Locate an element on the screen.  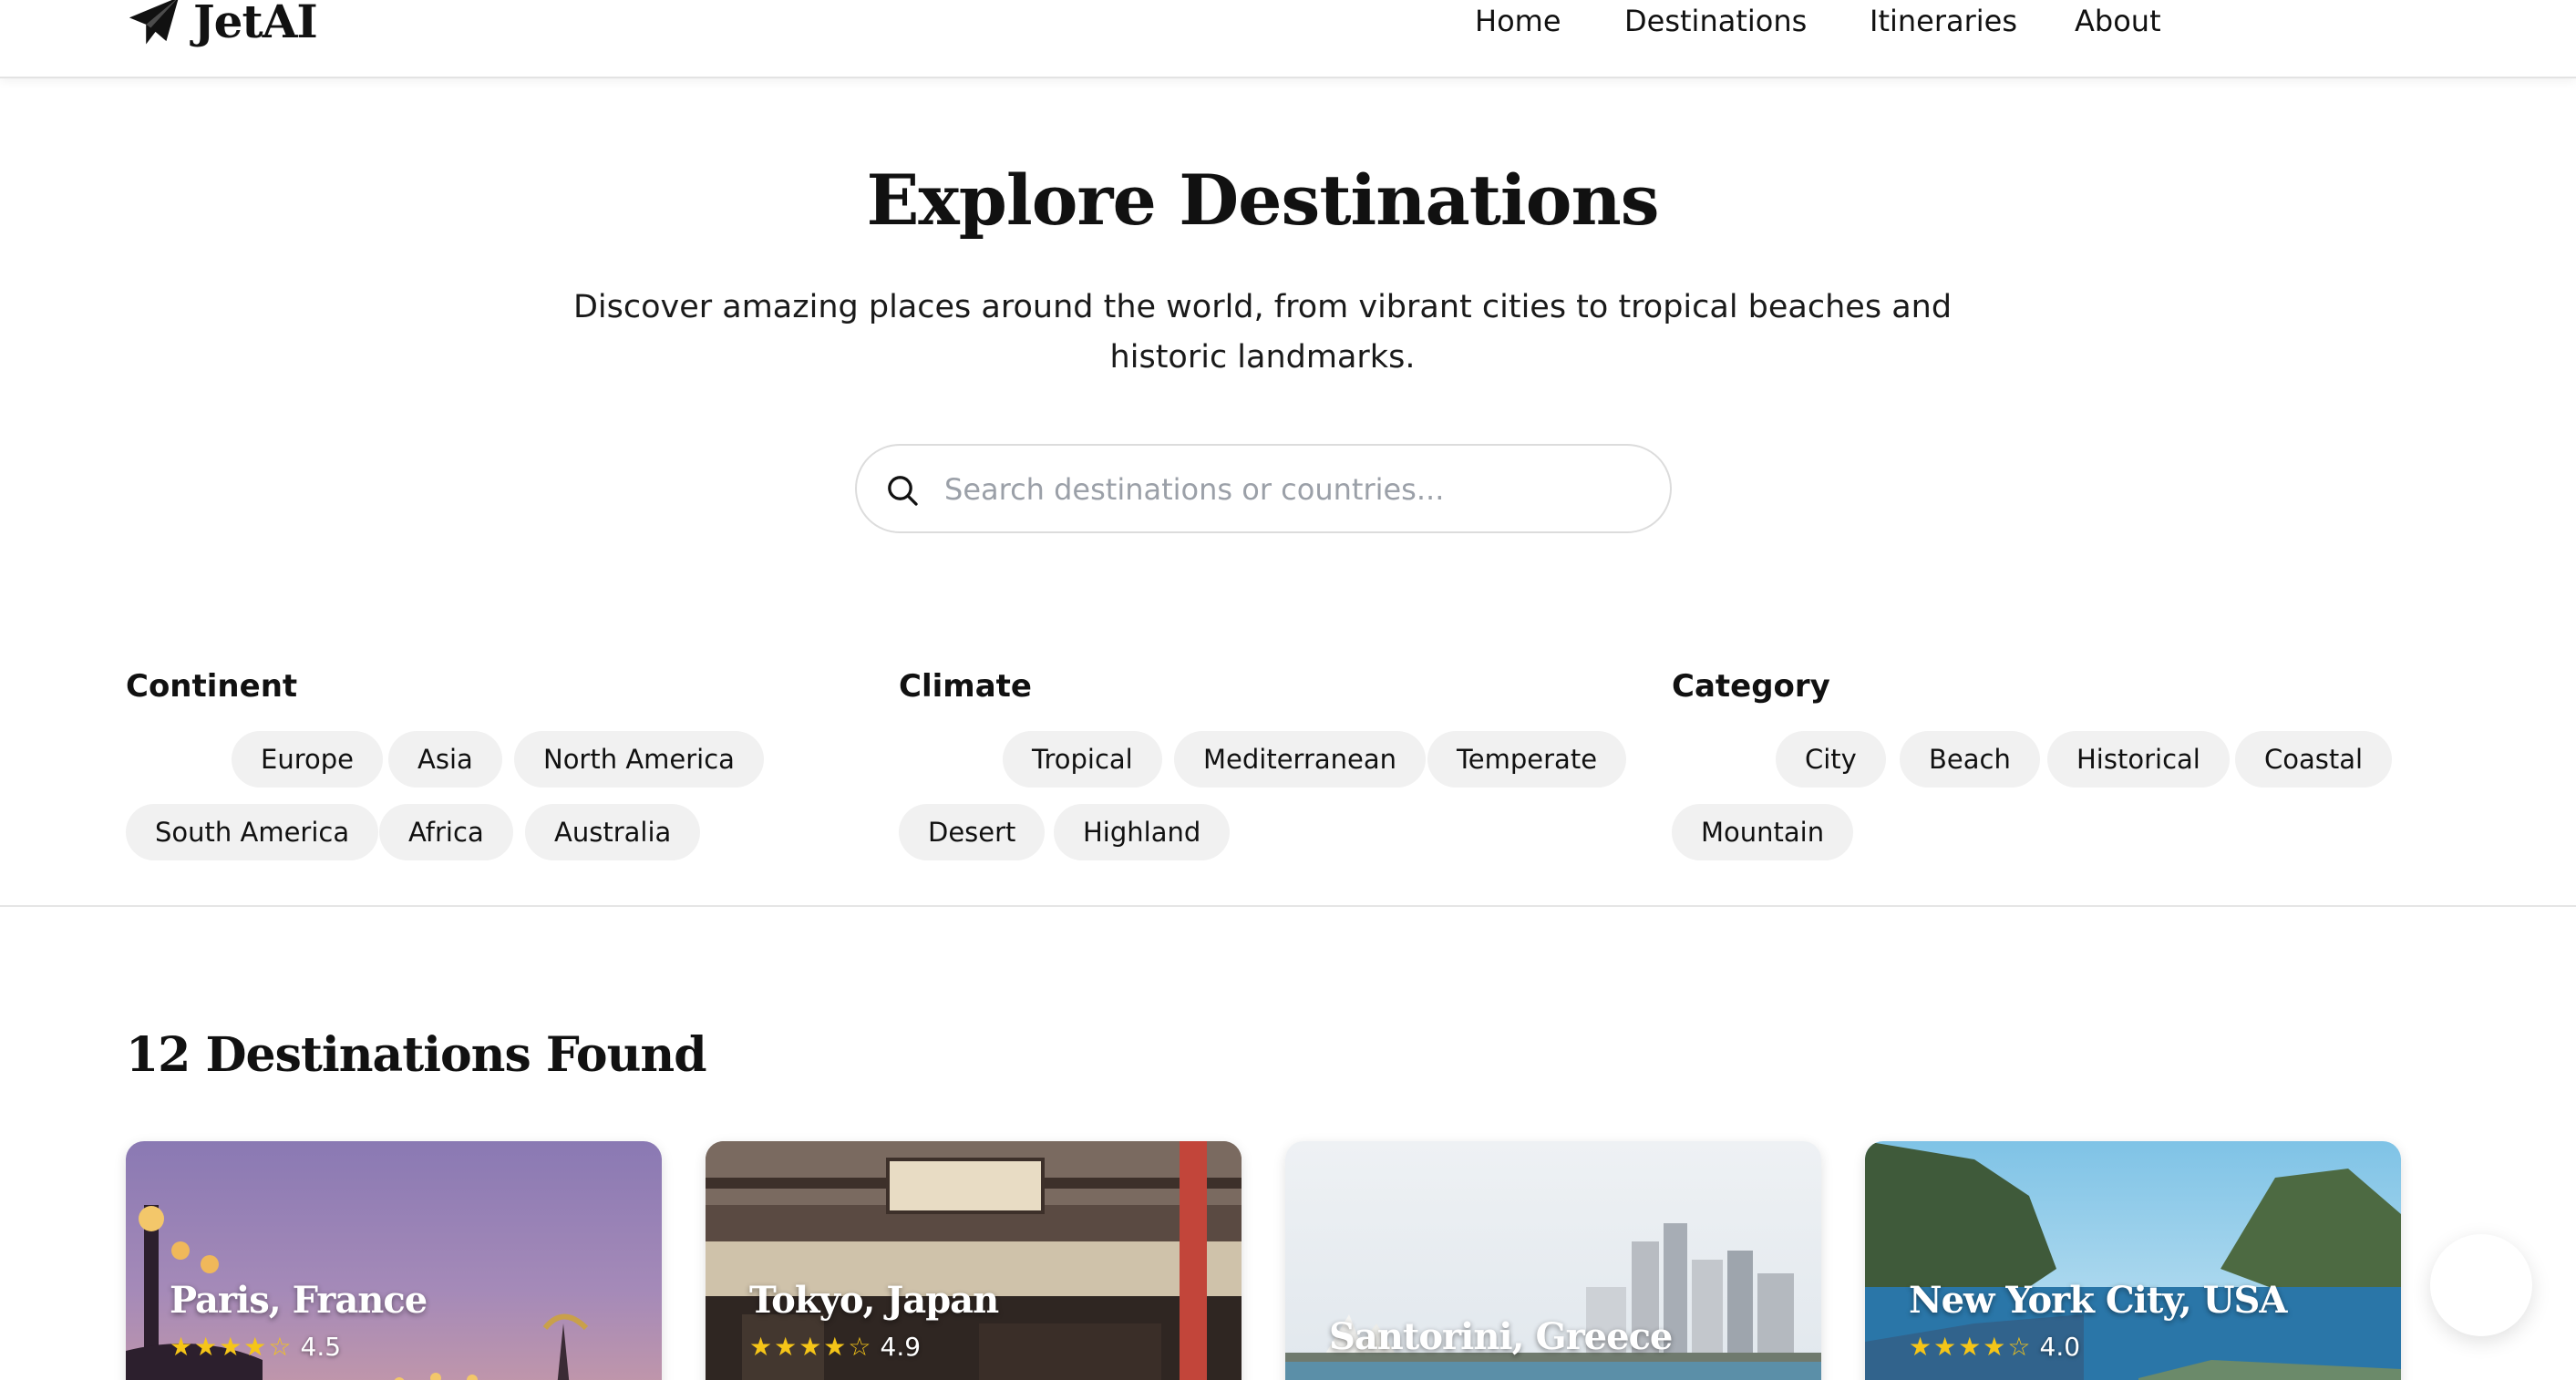
destination-rating: ★★★★☆ 4.9 is located at coordinates (835, 1347).